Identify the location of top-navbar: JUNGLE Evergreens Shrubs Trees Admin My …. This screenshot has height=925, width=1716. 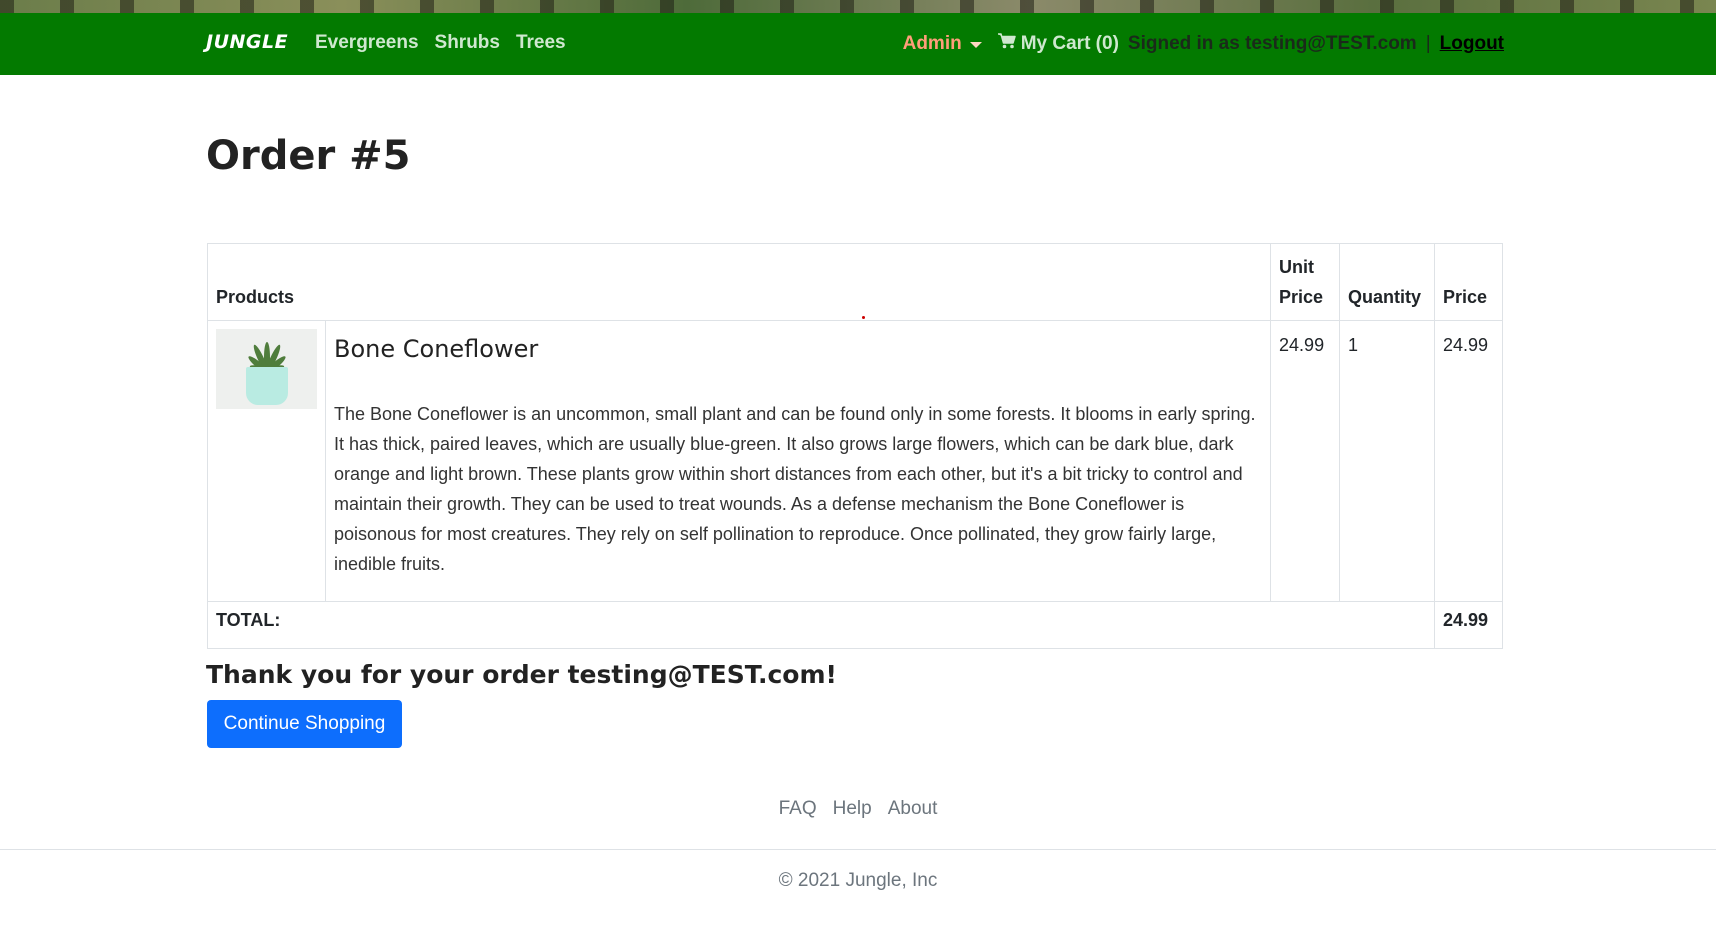
(858, 44).